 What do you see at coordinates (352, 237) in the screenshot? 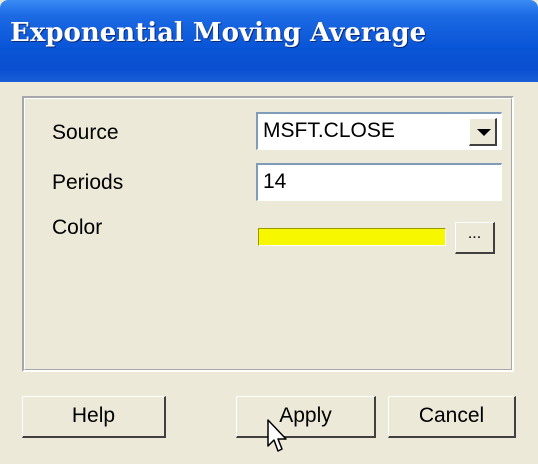
I see `color-swatch` at bounding box center [352, 237].